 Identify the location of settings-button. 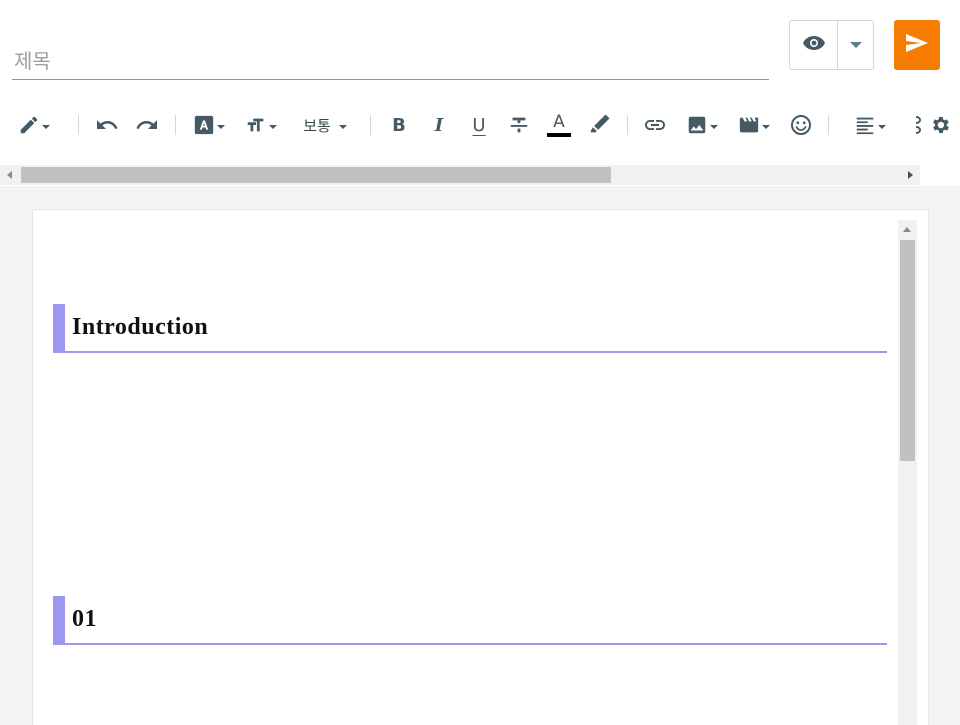
(940, 125).